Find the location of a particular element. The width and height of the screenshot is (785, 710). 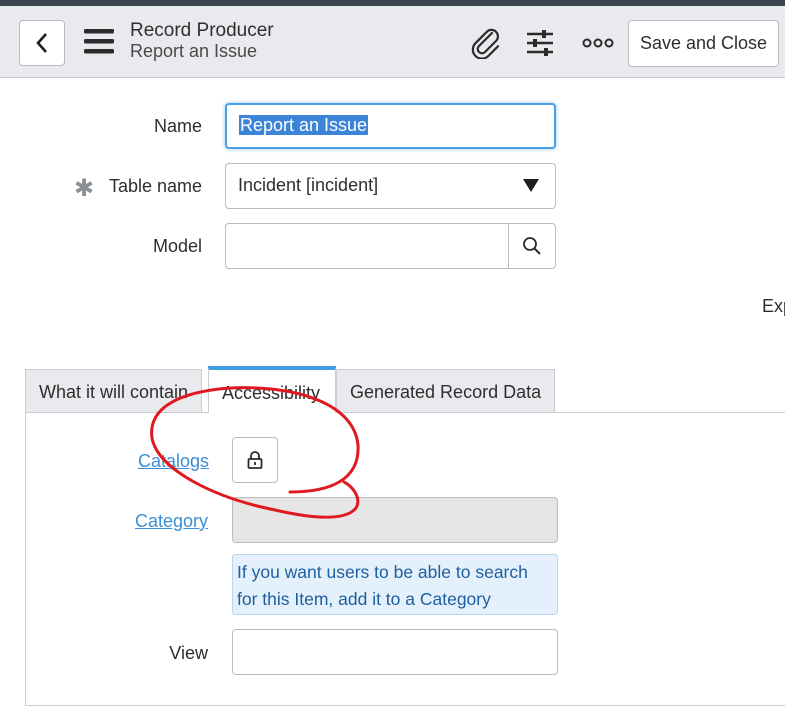

tab-what-it-will-contain: What it will contain is located at coordinates (114, 390).